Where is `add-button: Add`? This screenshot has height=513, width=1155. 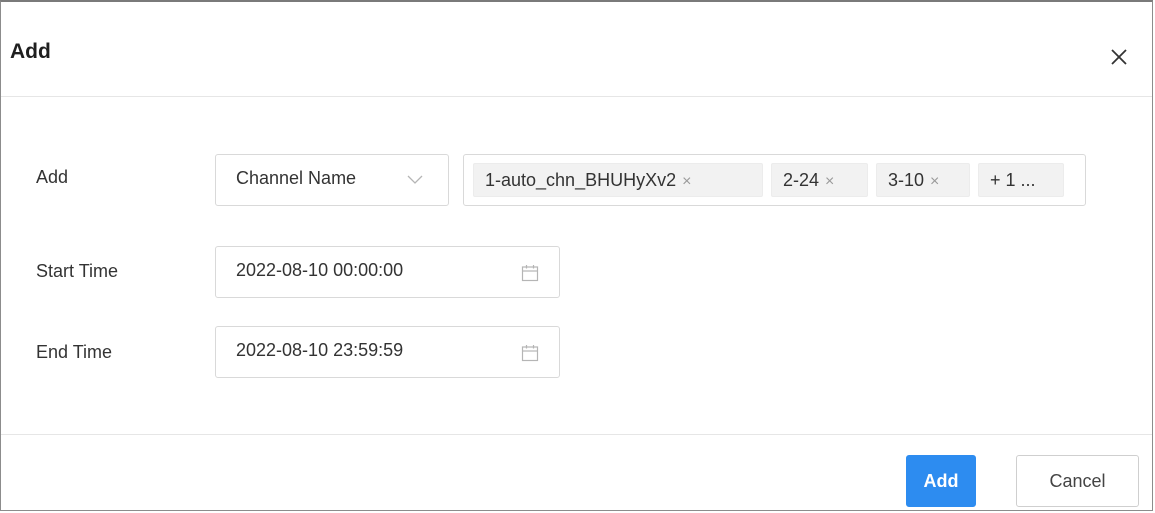 add-button: Add is located at coordinates (941, 481).